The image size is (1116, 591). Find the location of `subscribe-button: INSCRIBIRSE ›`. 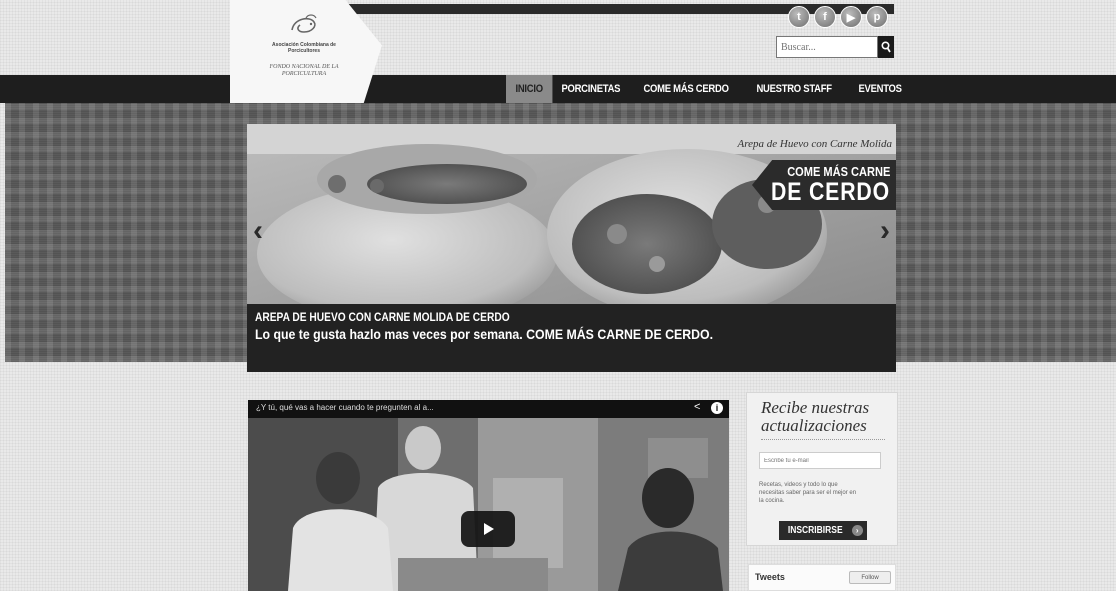

subscribe-button: INSCRIBIRSE › is located at coordinates (823, 530).